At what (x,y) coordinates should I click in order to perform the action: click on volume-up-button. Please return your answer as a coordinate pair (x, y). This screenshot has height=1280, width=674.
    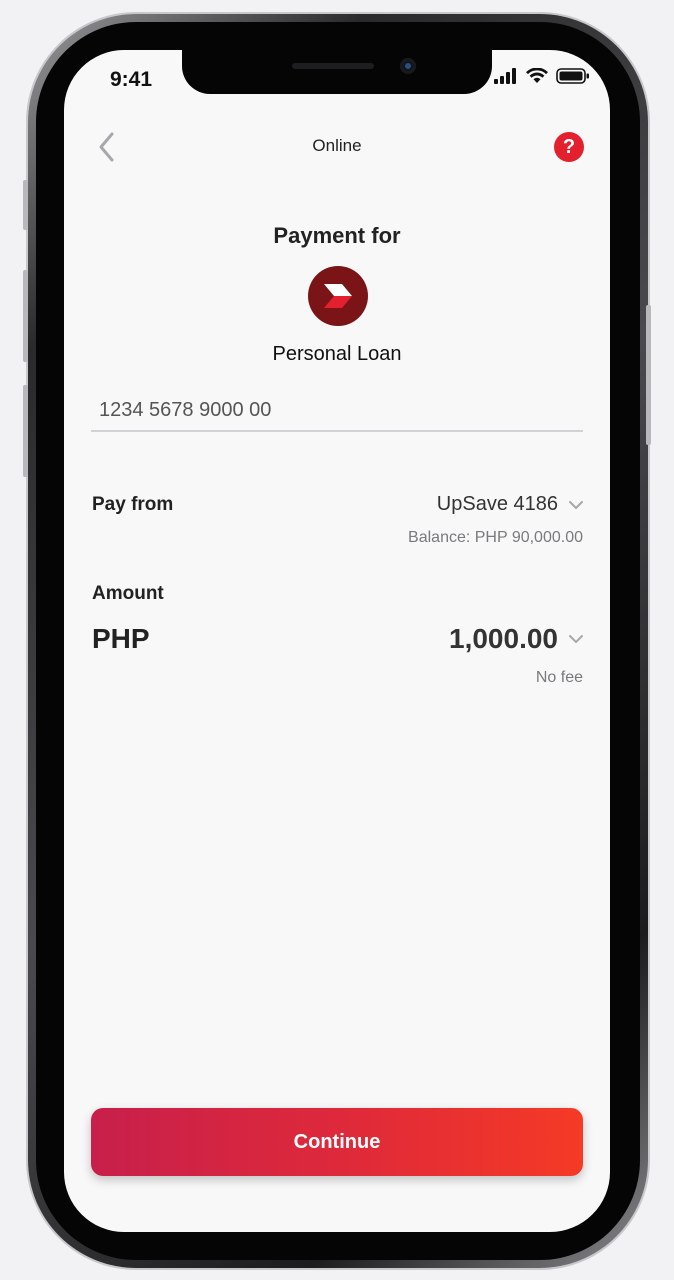
    Looking at the image, I should click on (25, 316).